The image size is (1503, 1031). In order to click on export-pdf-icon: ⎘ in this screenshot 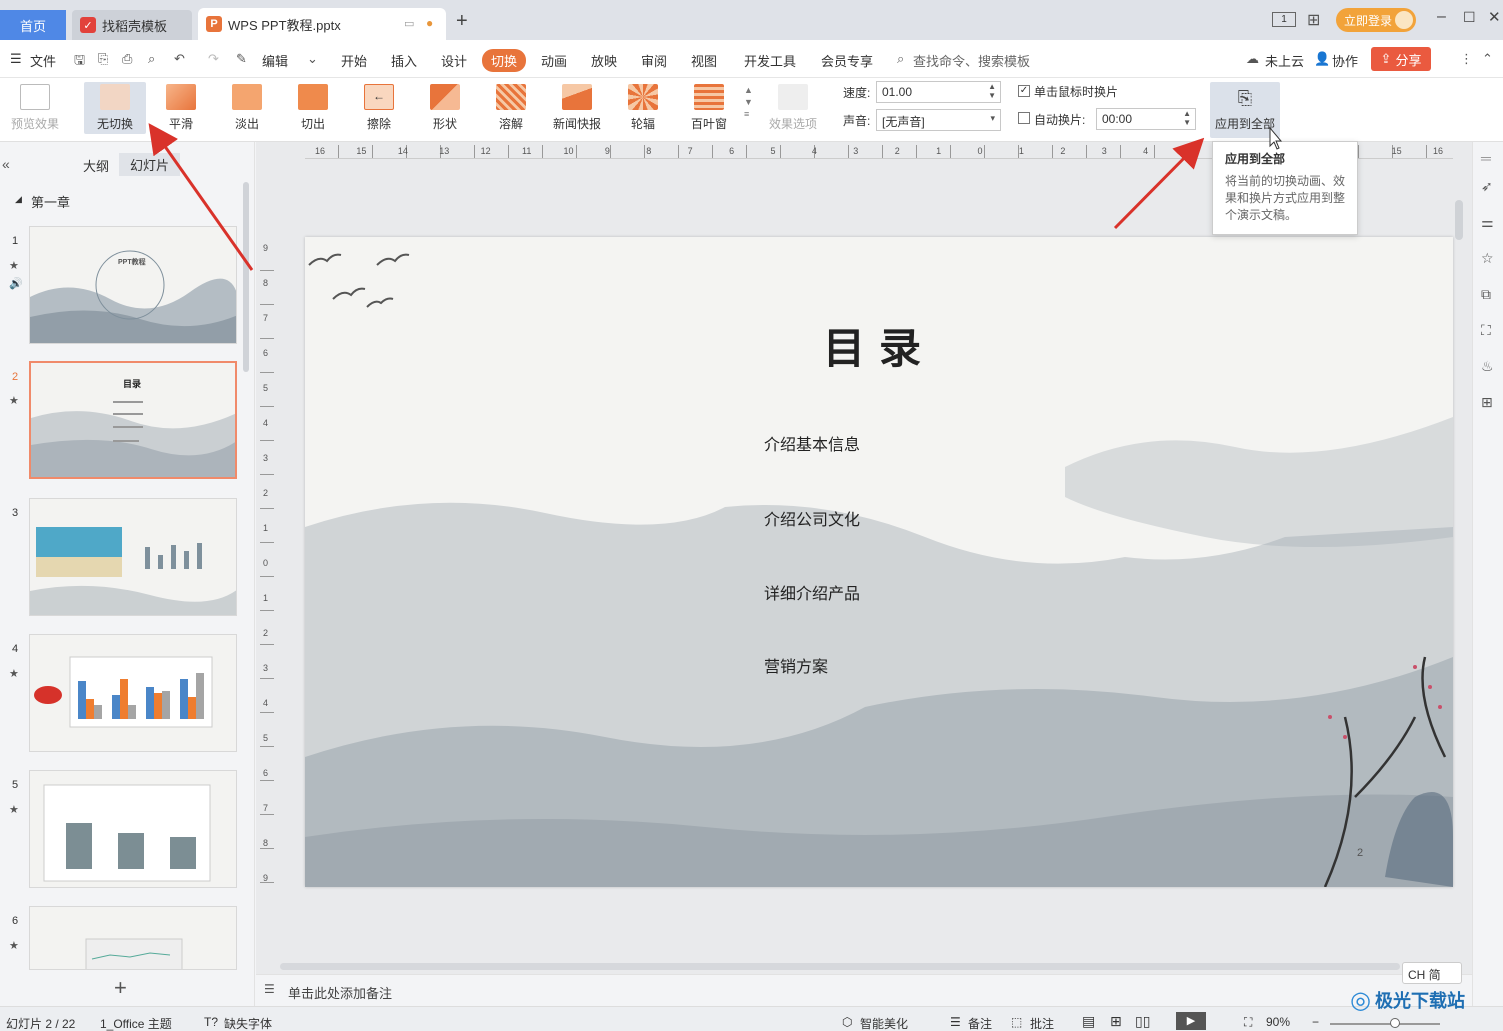, I will do `click(103, 59)`.